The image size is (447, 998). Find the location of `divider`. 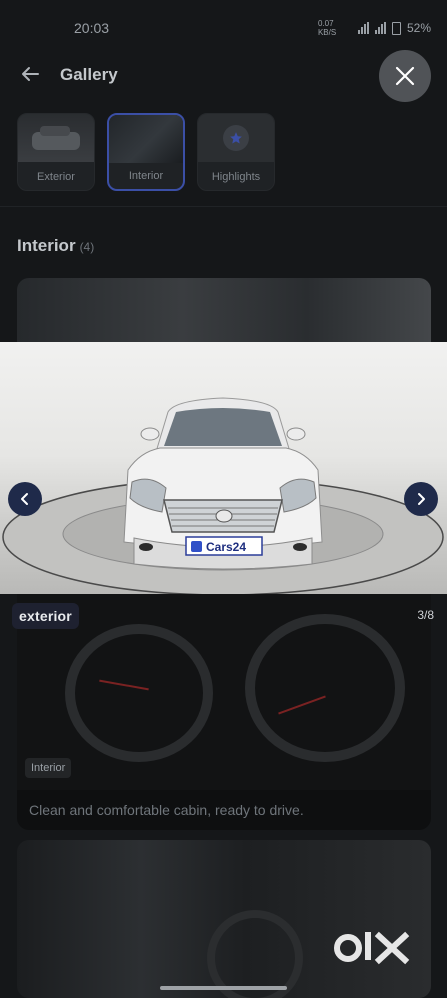

divider is located at coordinates (223, 206).